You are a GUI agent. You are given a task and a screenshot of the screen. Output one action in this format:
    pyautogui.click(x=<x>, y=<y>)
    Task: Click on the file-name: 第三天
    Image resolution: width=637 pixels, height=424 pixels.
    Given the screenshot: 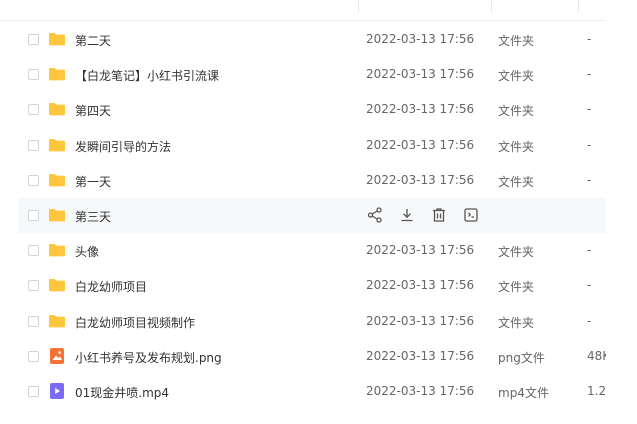 What is the action you would take?
    pyautogui.click(x=93, y=216)
    